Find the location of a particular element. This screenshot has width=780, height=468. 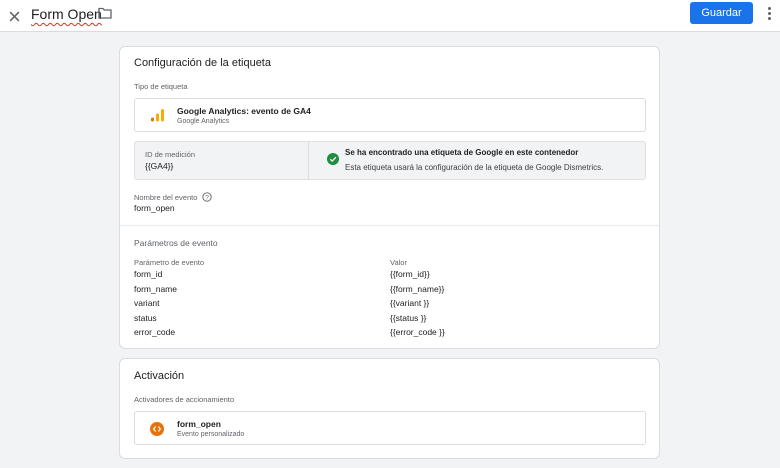

google-analytics-icon is located at coordinates (157, 115).